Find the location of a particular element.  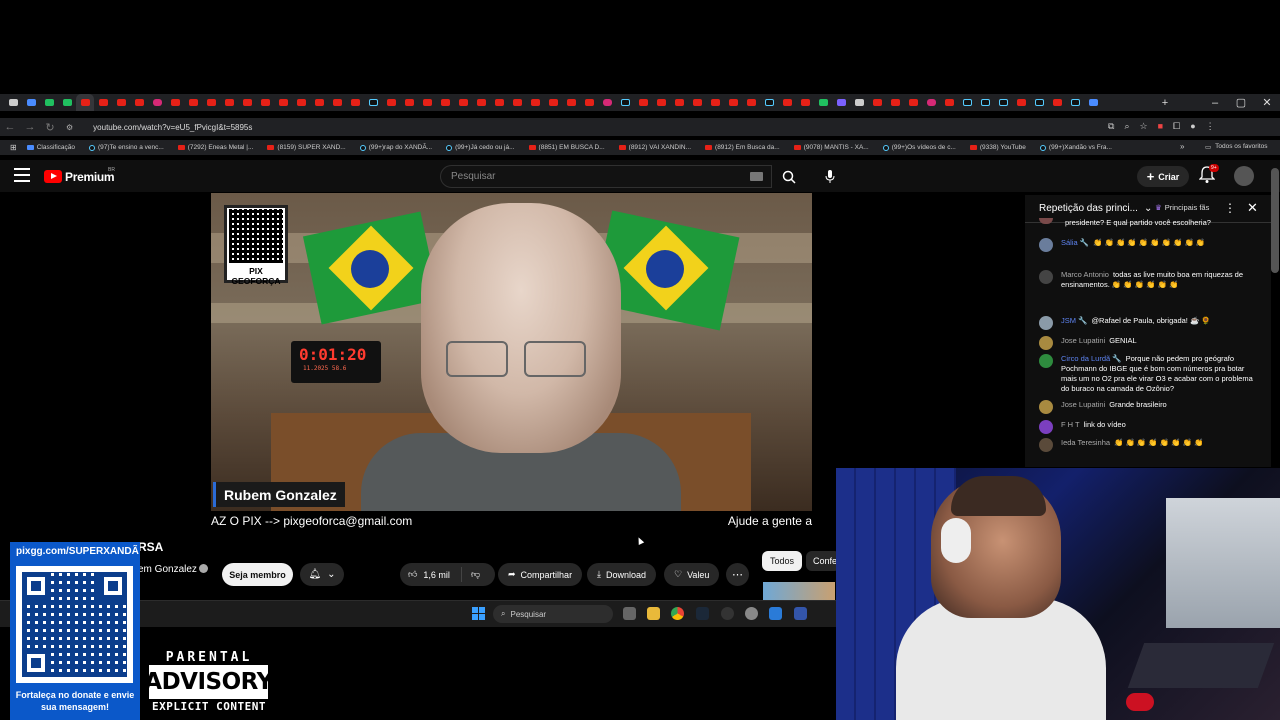

create-button: + Criar is located at coordinates (1163, 176).